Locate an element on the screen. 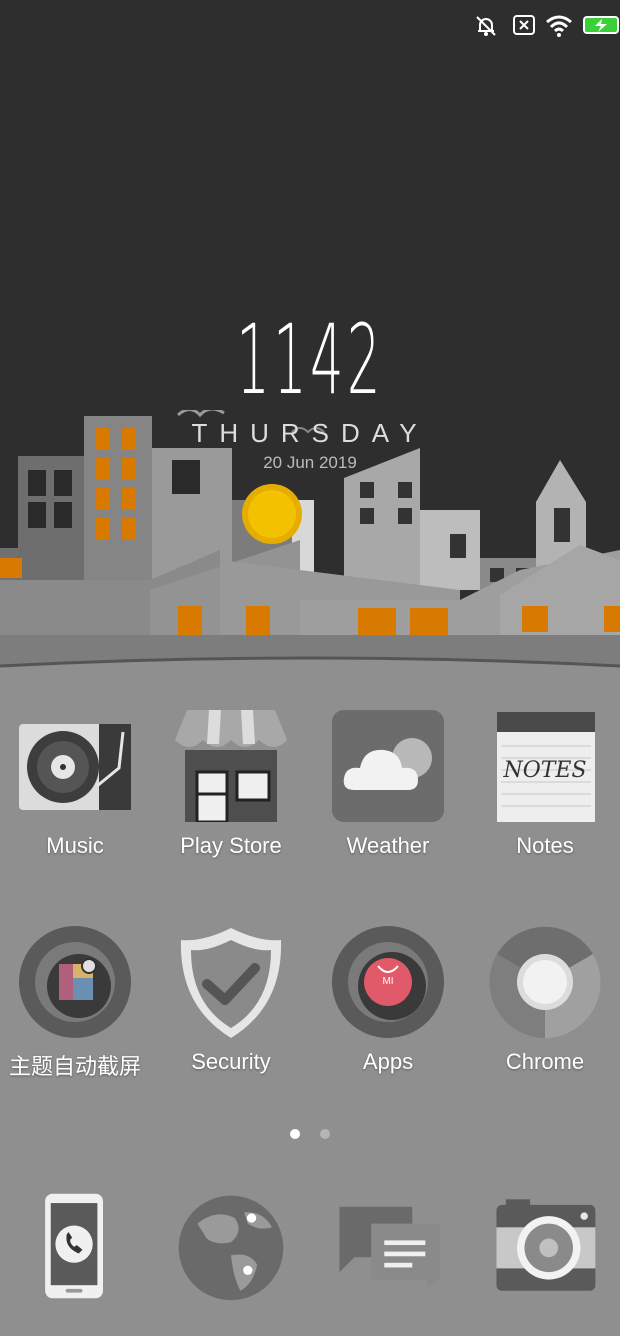 The width and height of the screenshot is (620, 1336). messages-icon is located at coordinates (390, 1247).